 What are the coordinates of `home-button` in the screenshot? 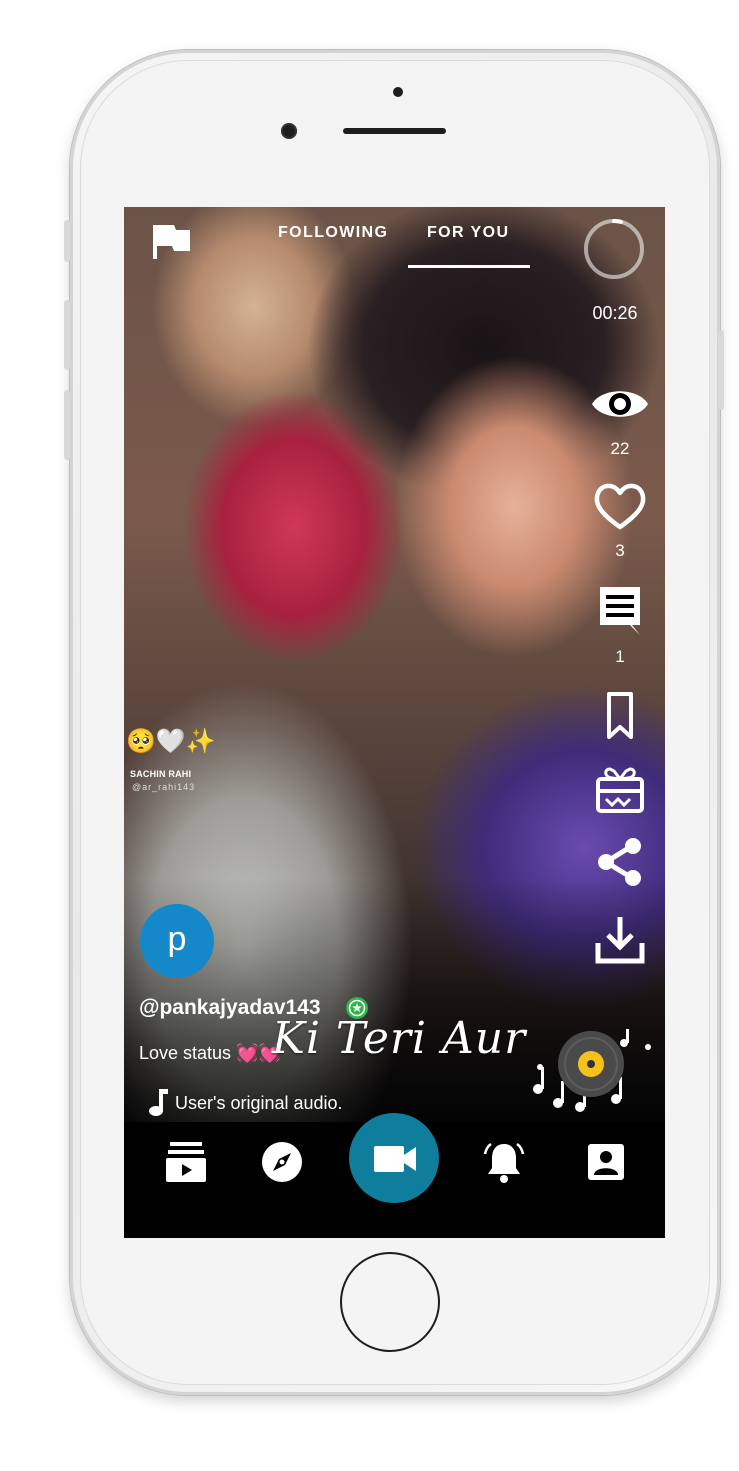 It's located at (390, 1302).